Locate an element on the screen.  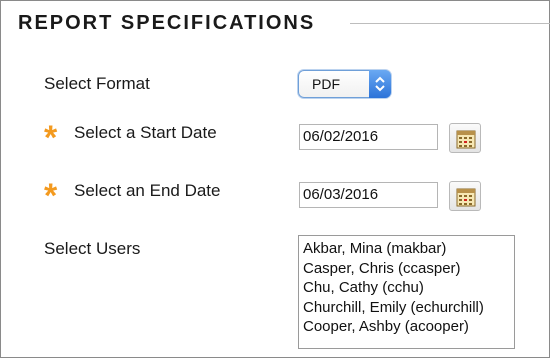
list-item: Akbar, Mina (makbar) is located at coordinates (408, 249).